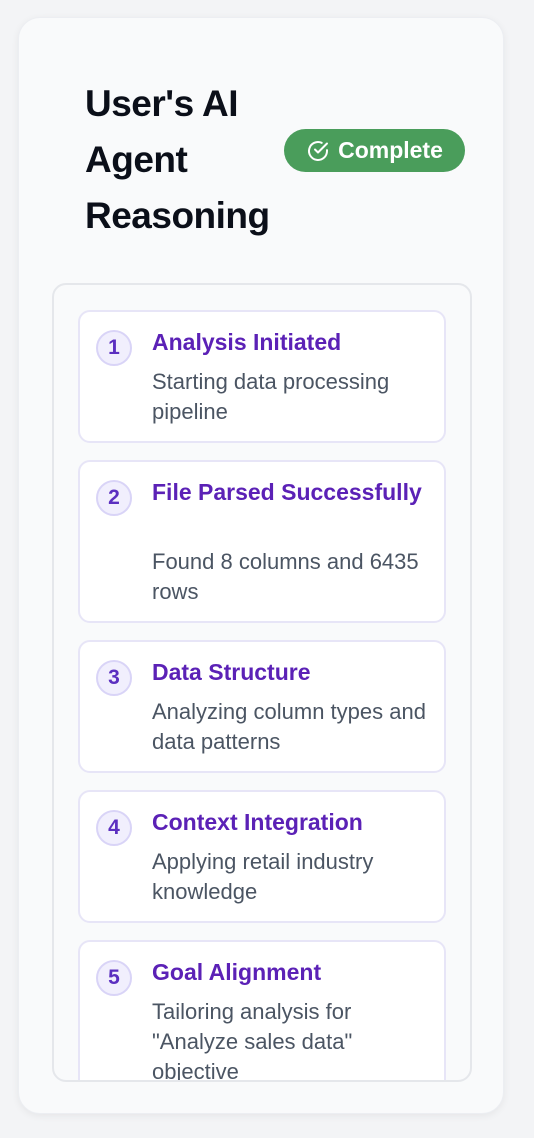 This screenshot has height=1138, width=534. What do you see at coordinates (285, 576) in the screenshot?
I see `step-description: Found 8 columns and 6435 rows` at bounding box center [285, 576].